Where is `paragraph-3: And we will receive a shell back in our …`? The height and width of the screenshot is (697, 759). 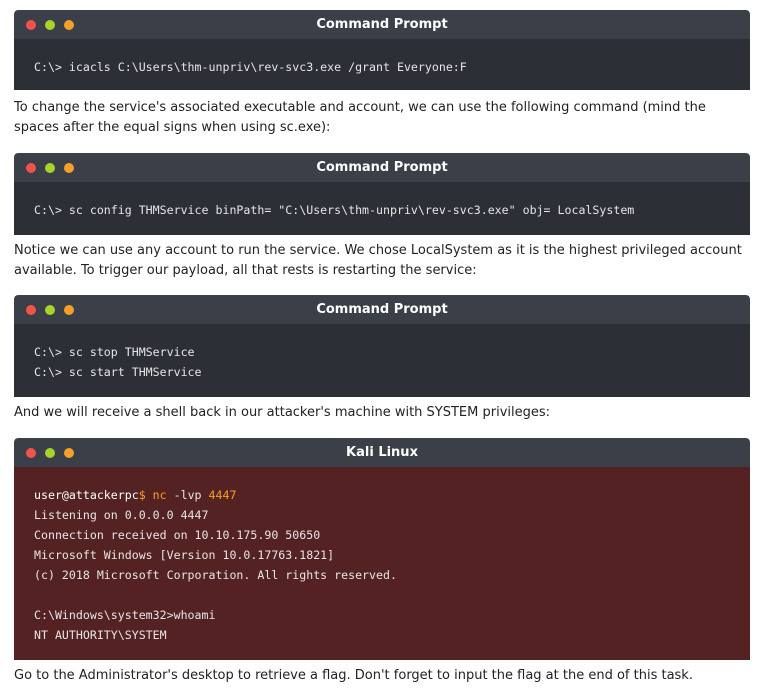 paragraph-3: And we will receive a shell back in our … is located at coordinates (282, 412).